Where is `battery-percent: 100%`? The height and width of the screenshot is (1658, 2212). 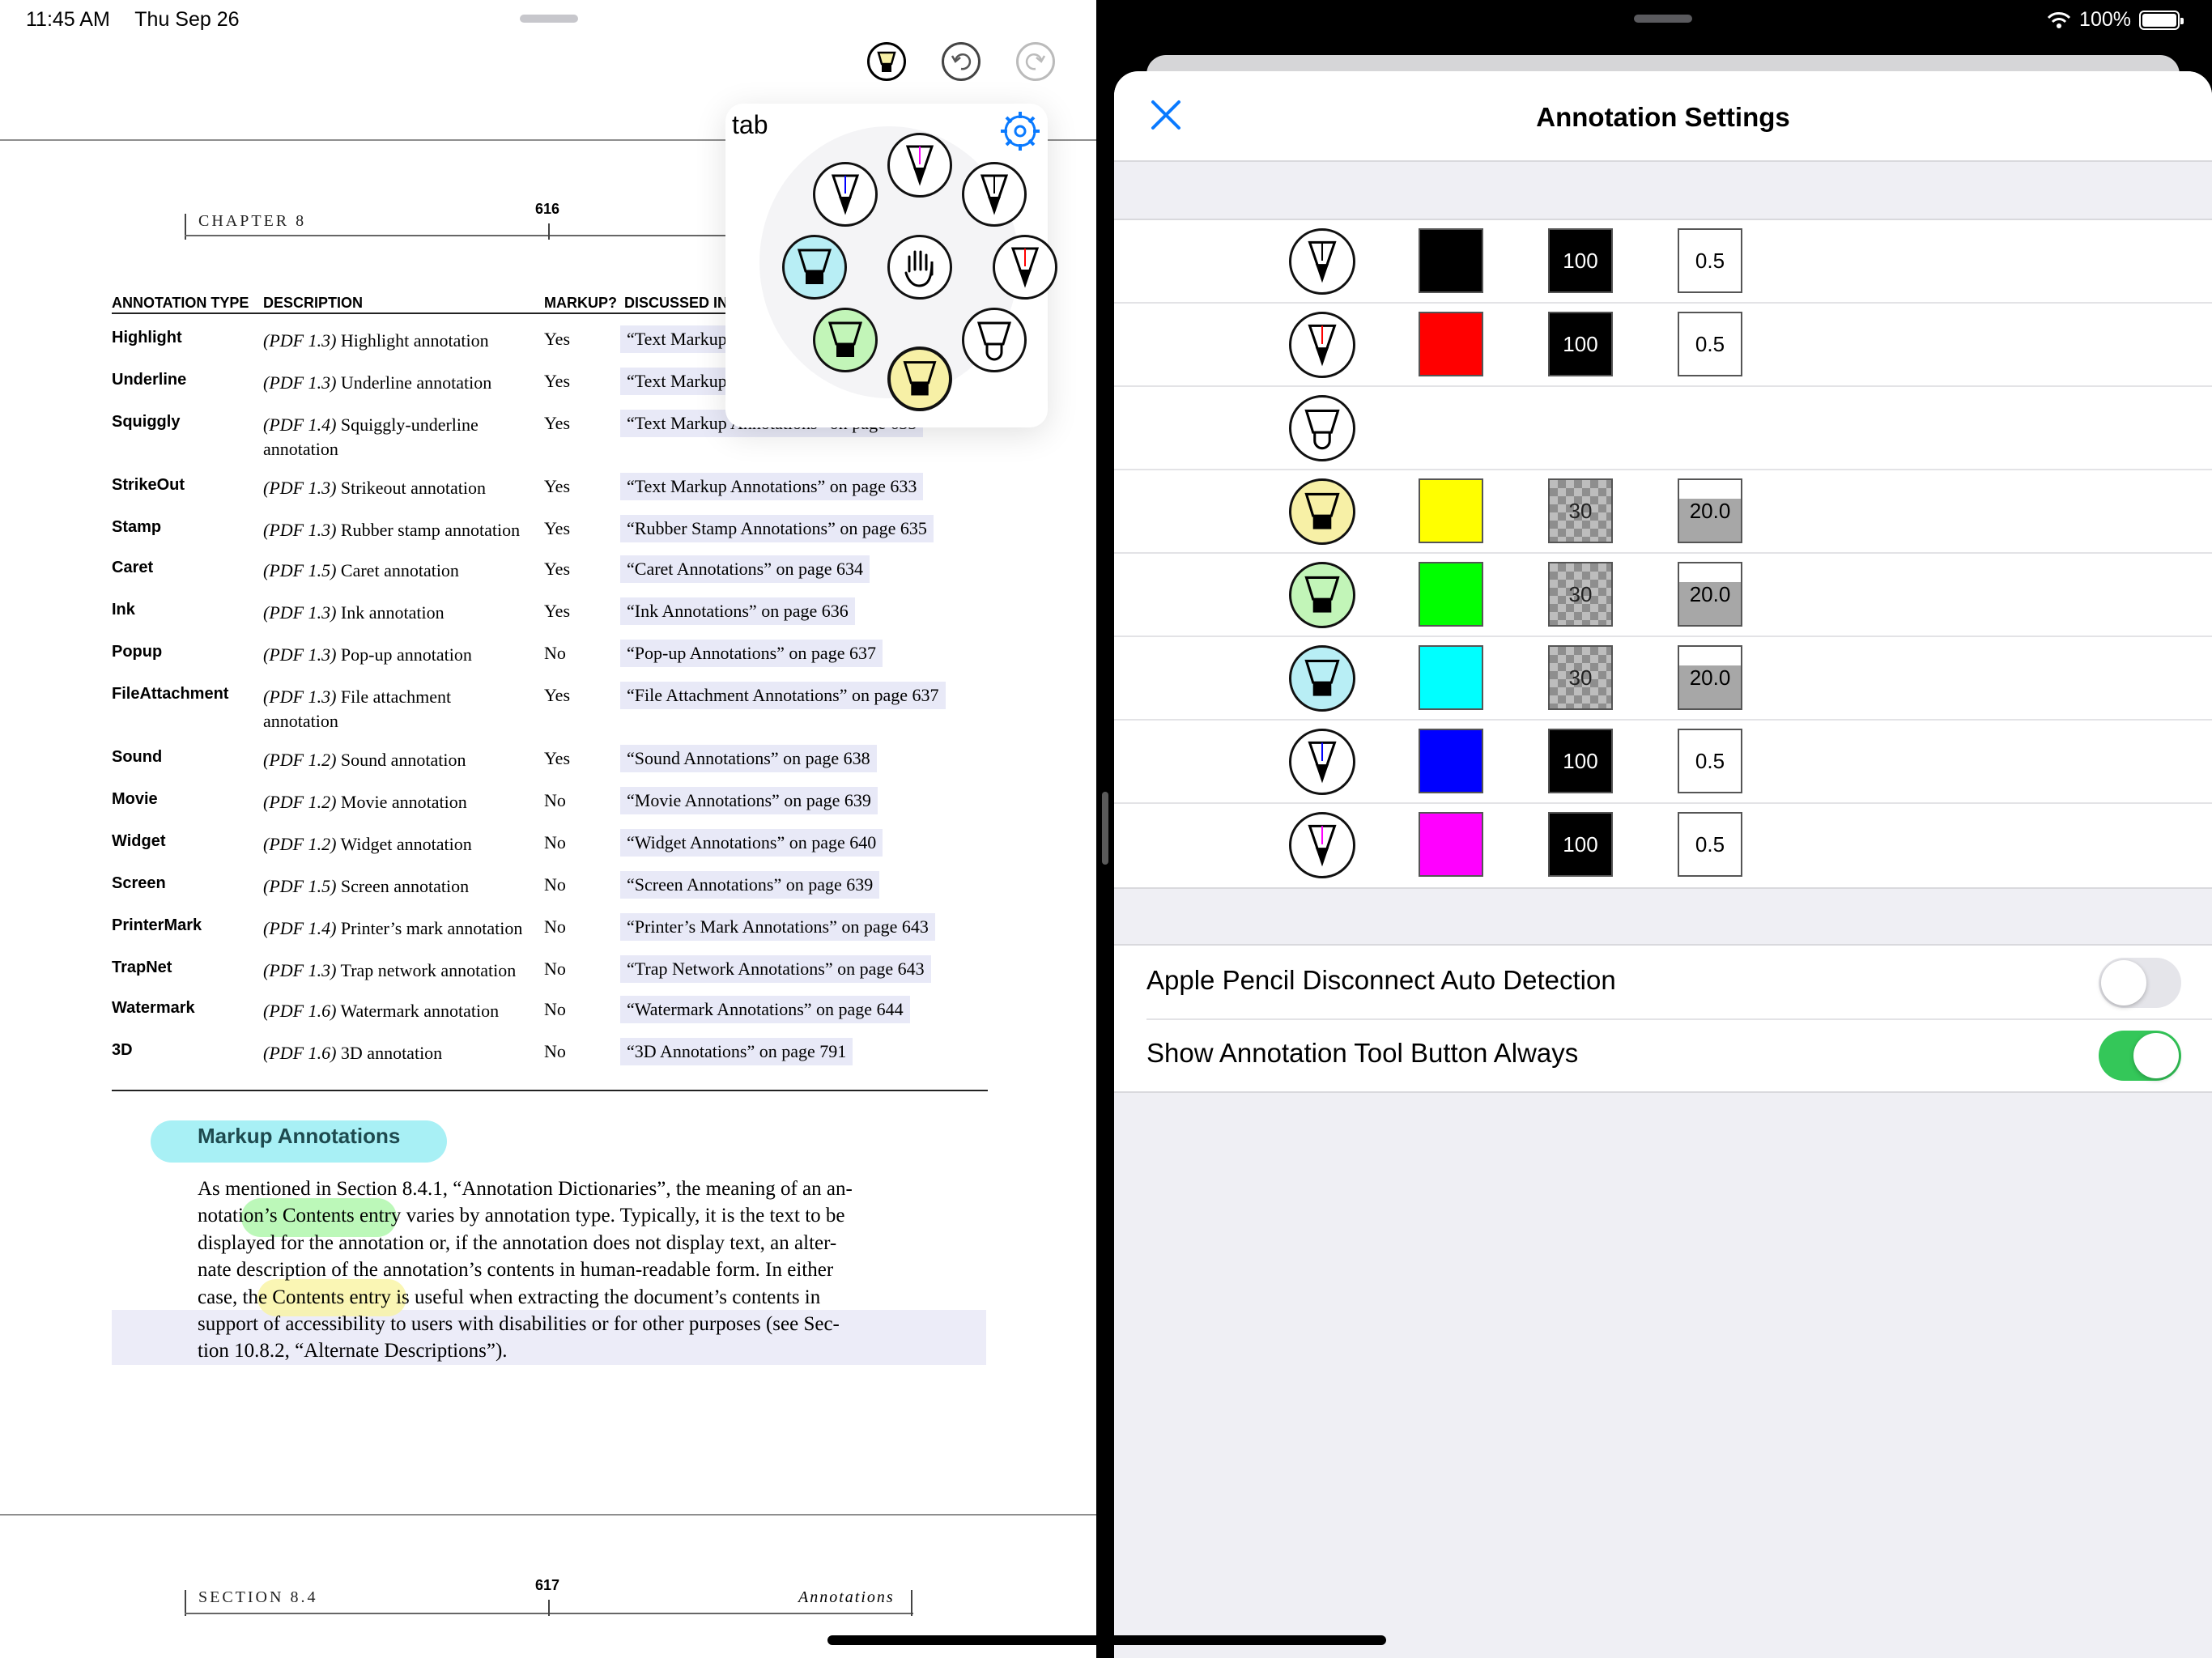
battery-percent: 100% is located at coordinates (2105, 19).